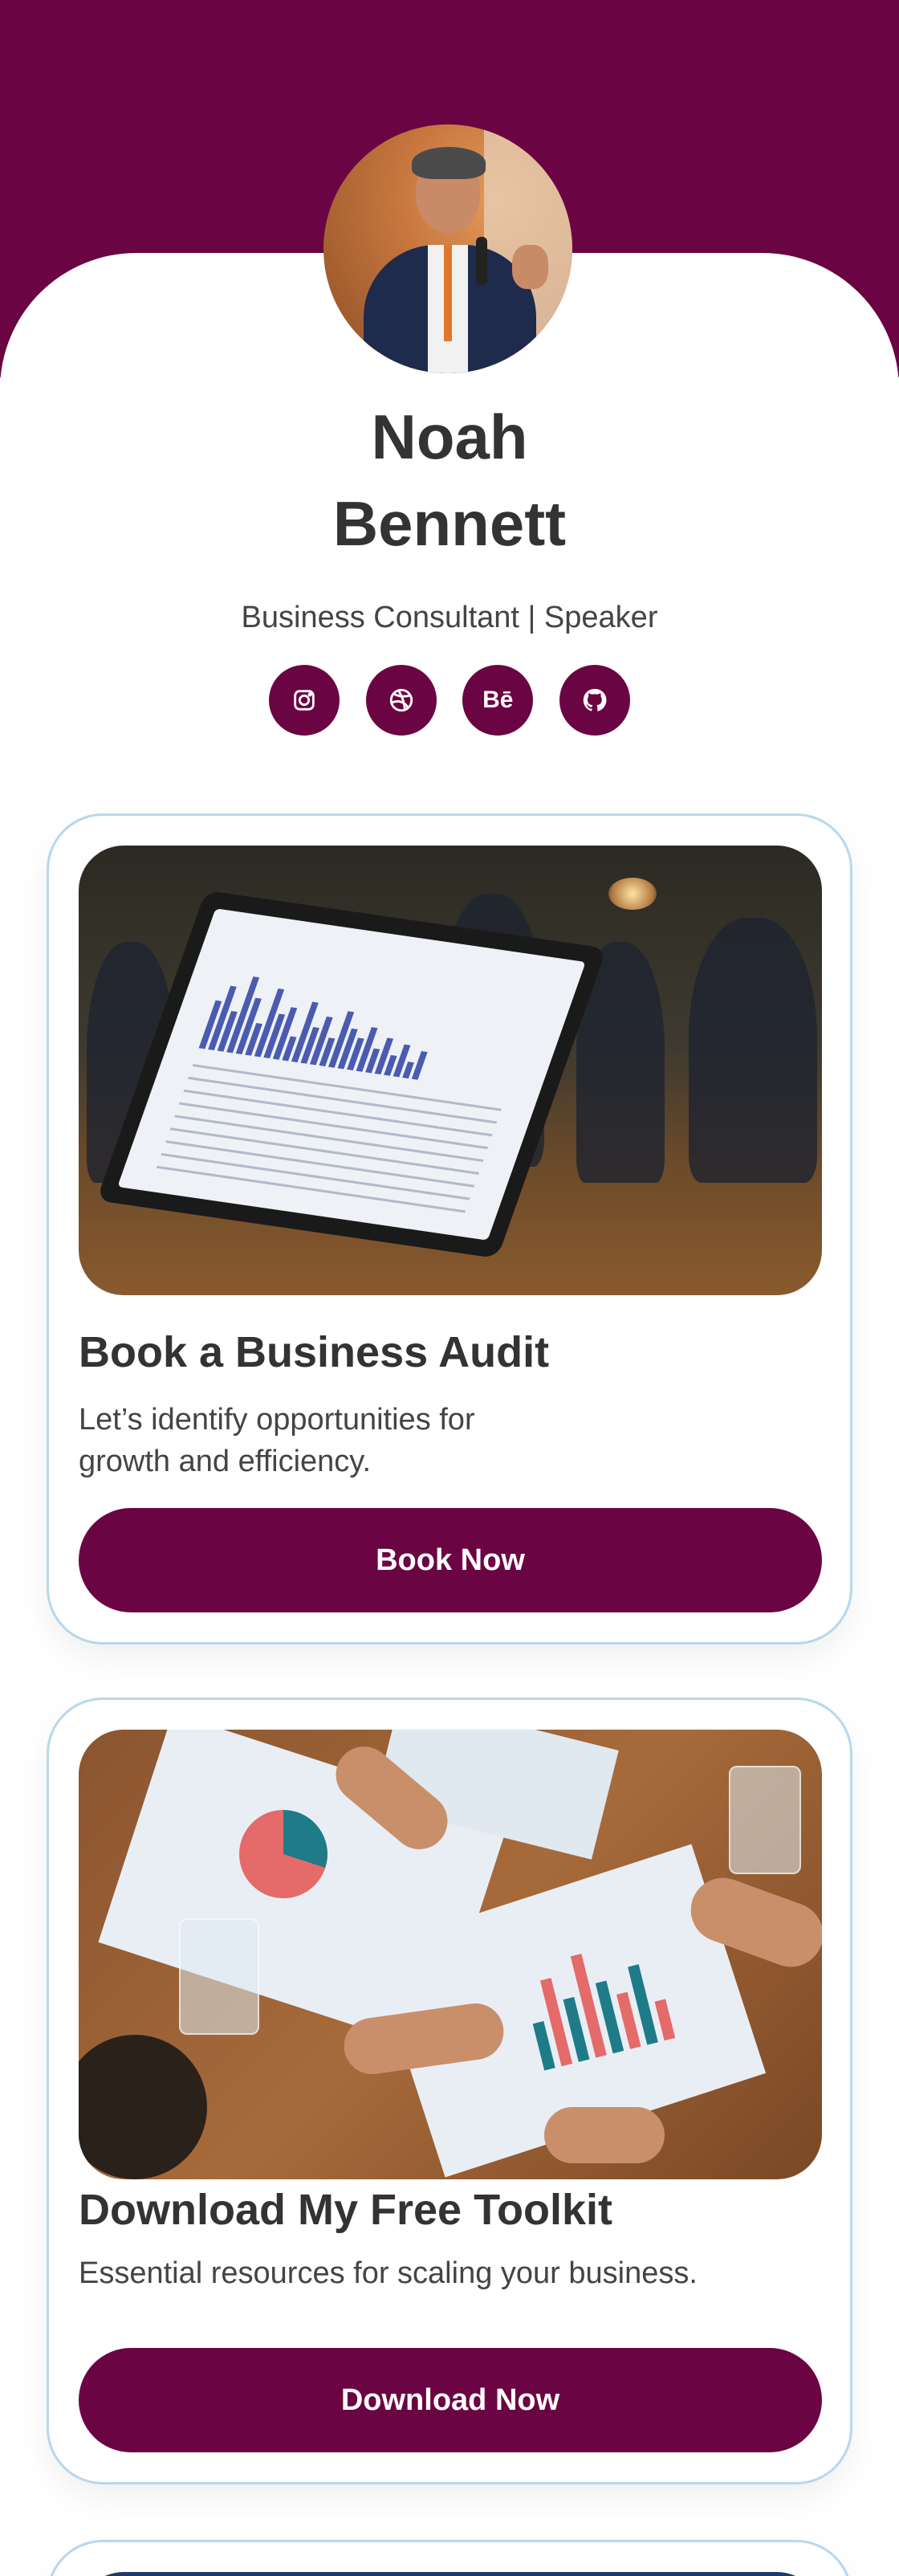 The image size is (899, 2576). I want to click on next-card, so click(449, 2558).